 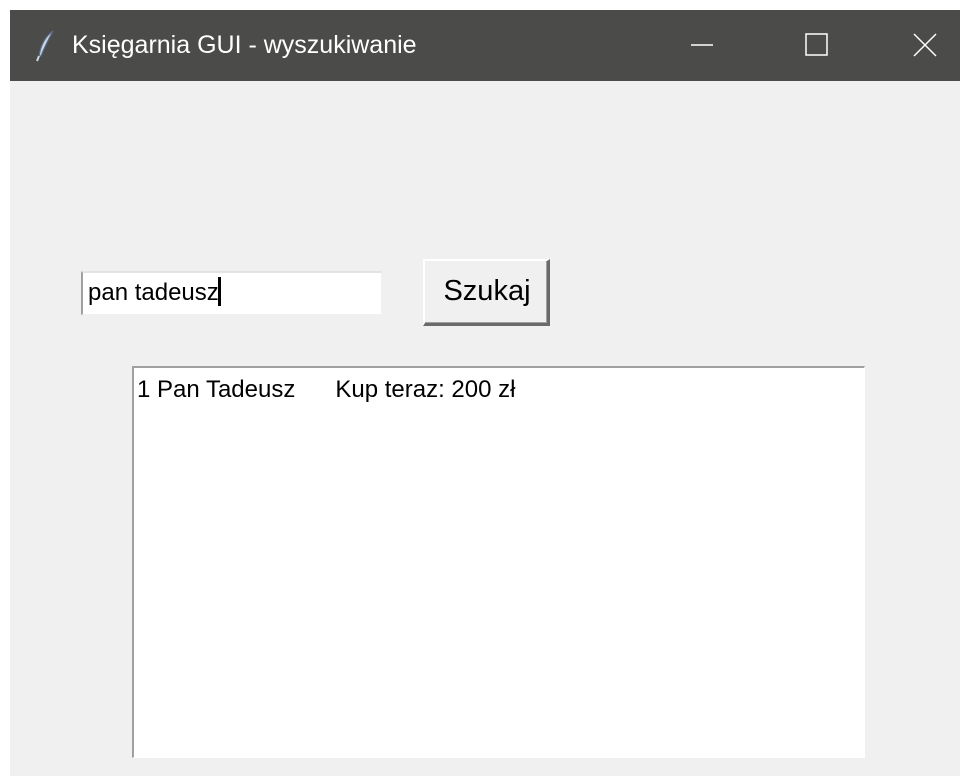 I want to click on list-item: 1 Pan Tadeusz Kup teraz: 200 zł, so click(x=500, y=390).